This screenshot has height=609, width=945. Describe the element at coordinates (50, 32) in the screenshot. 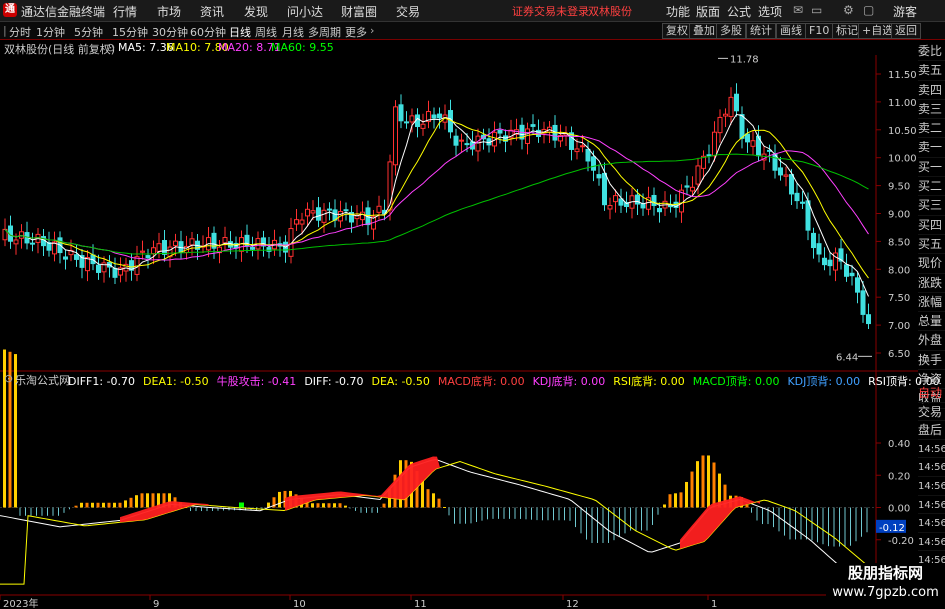

I see `period-tab: 1分钟` at that location.